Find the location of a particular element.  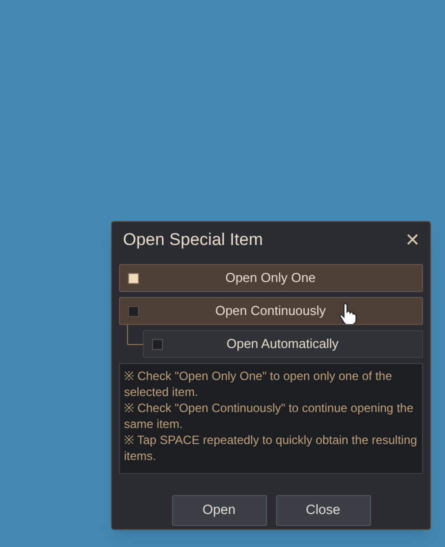

option-row: Open Continuously is located at coordinates (271, 311).